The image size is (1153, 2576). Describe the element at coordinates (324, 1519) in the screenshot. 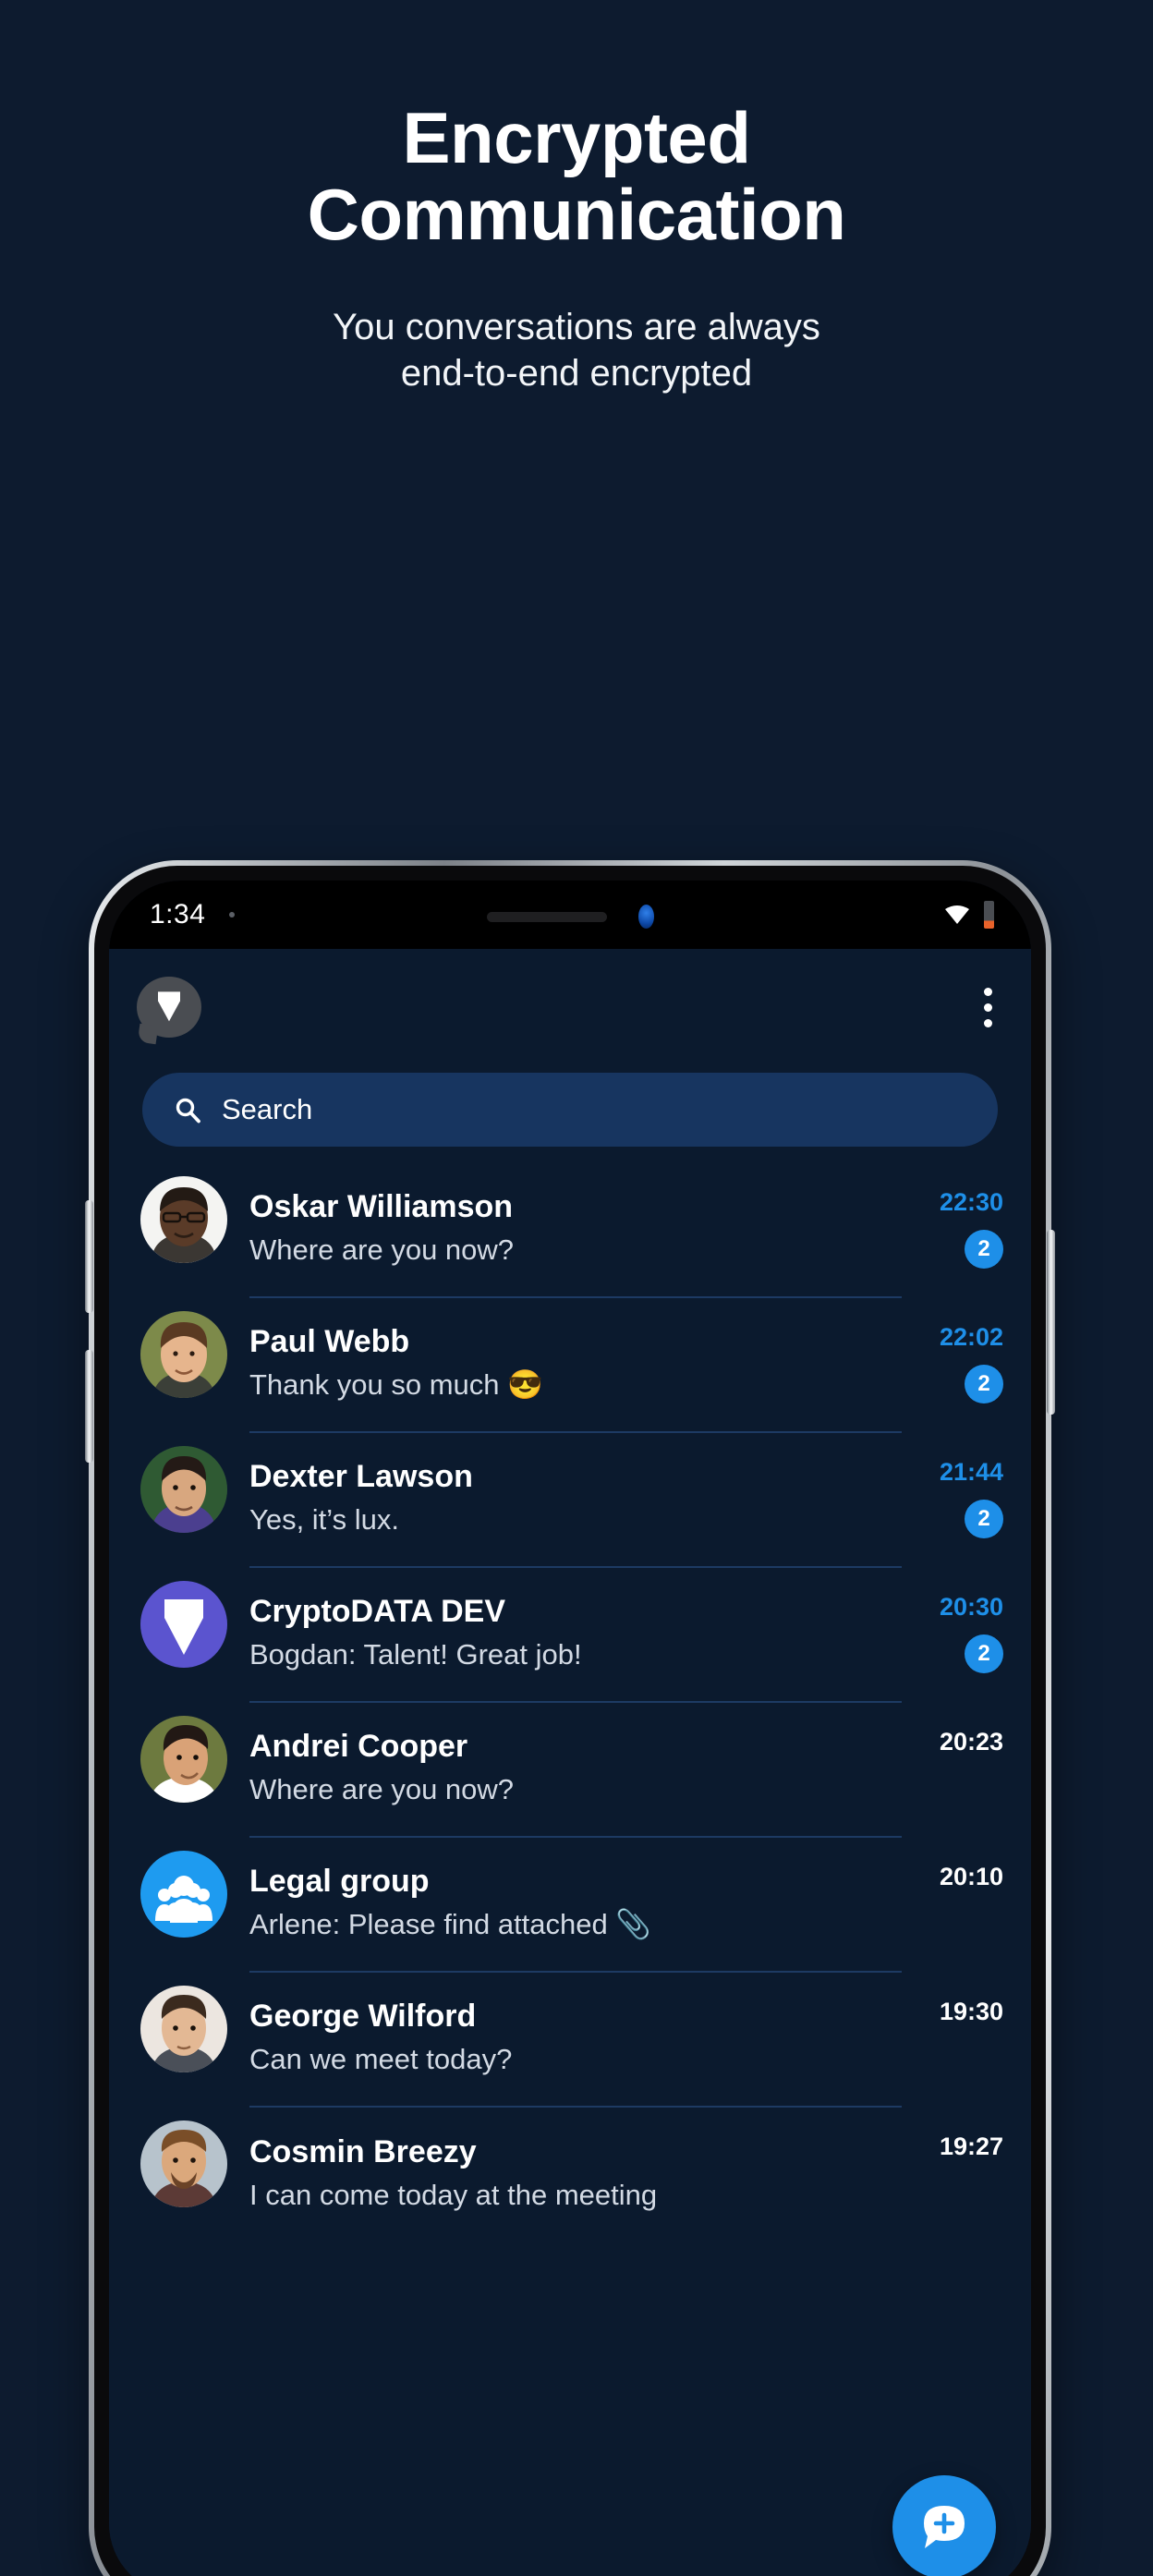

I see `message-preview: Yes, it’s lux.` at that location.